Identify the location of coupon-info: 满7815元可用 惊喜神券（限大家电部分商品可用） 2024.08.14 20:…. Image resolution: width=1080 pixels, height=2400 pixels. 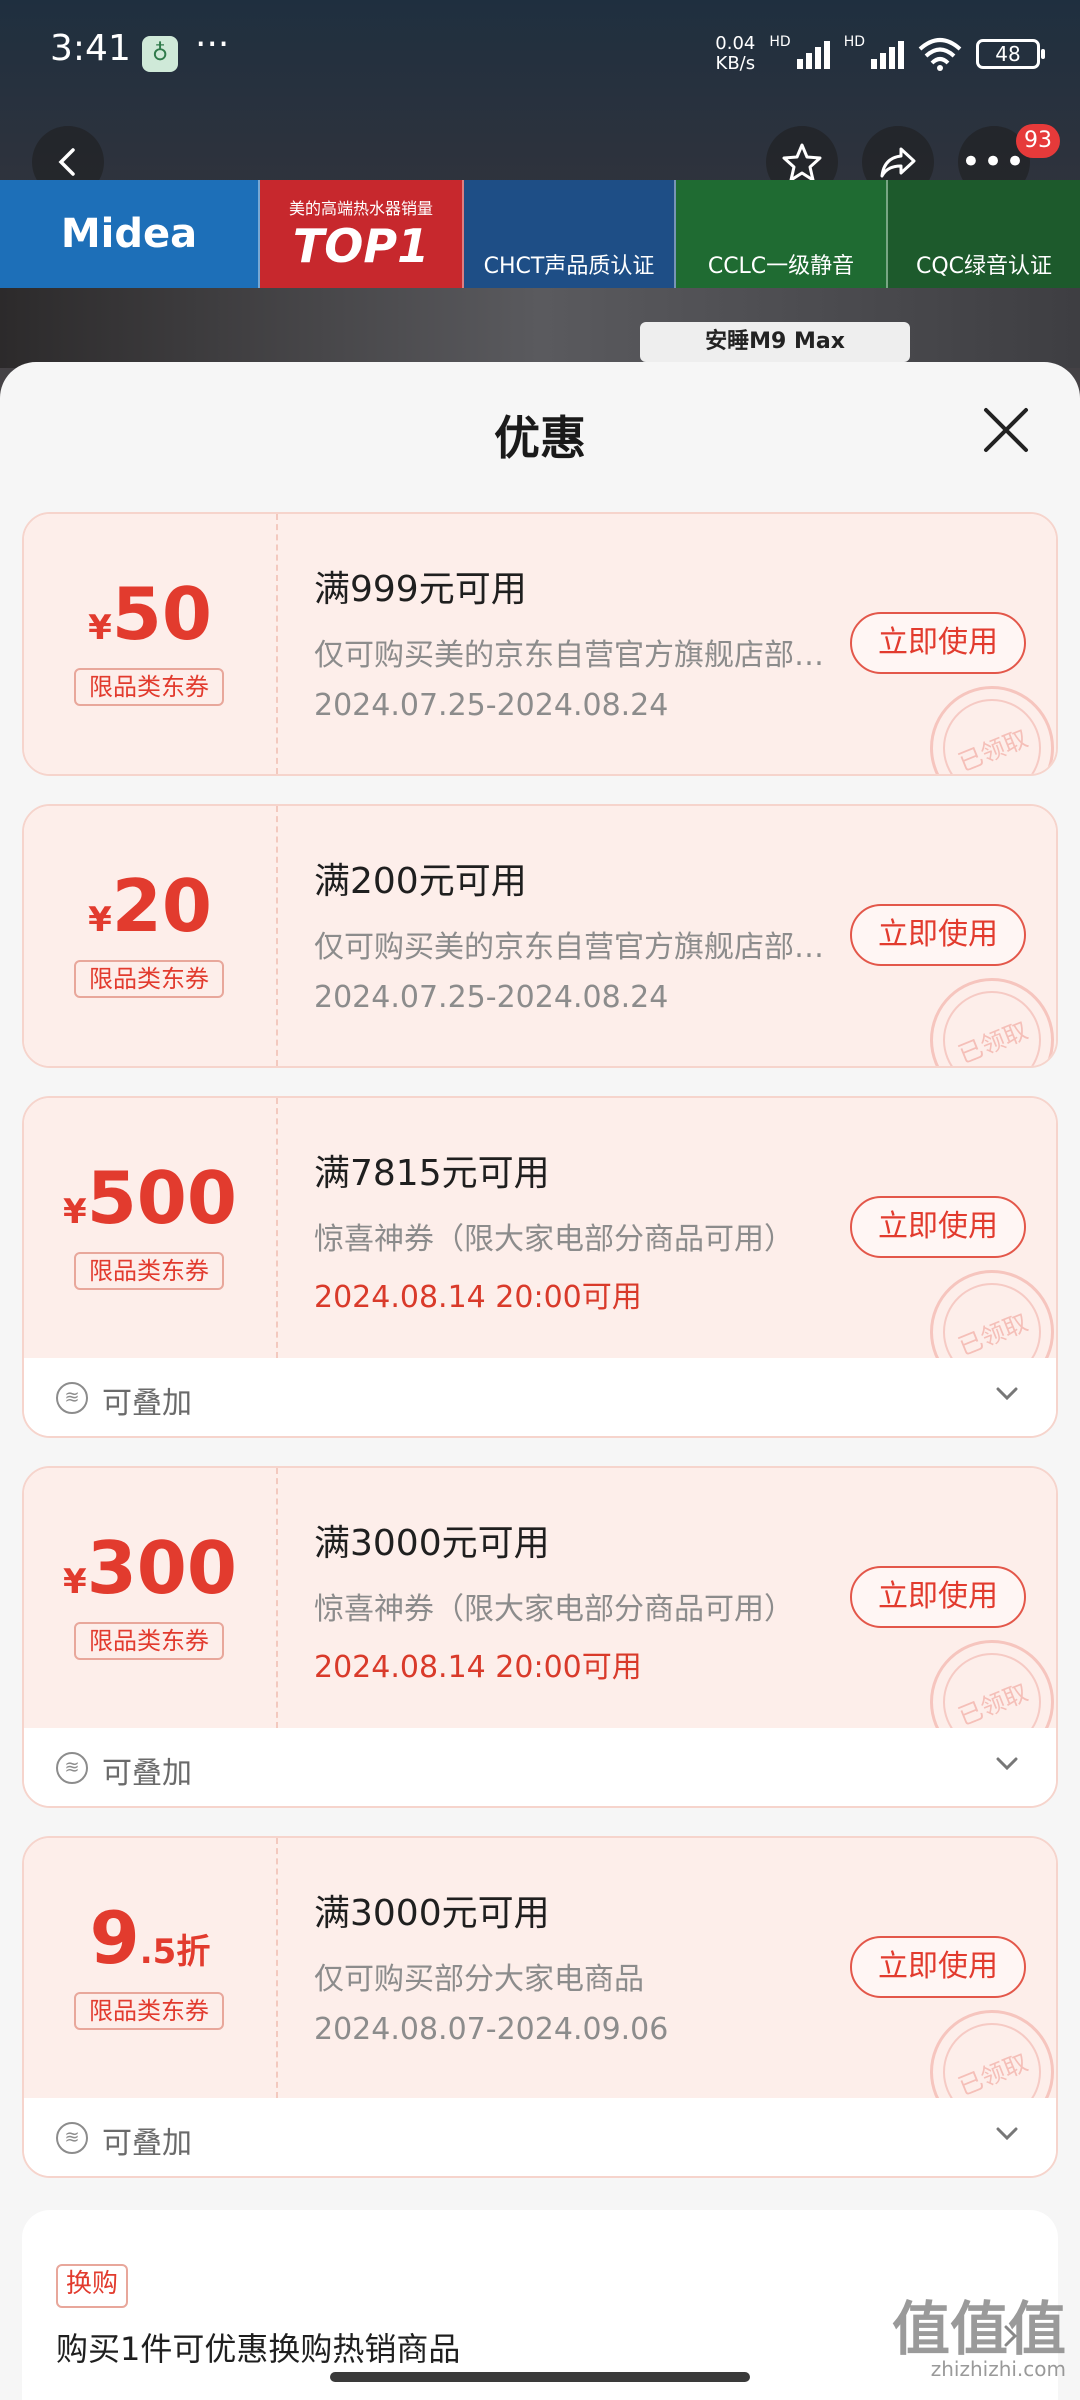
(574, 1230).